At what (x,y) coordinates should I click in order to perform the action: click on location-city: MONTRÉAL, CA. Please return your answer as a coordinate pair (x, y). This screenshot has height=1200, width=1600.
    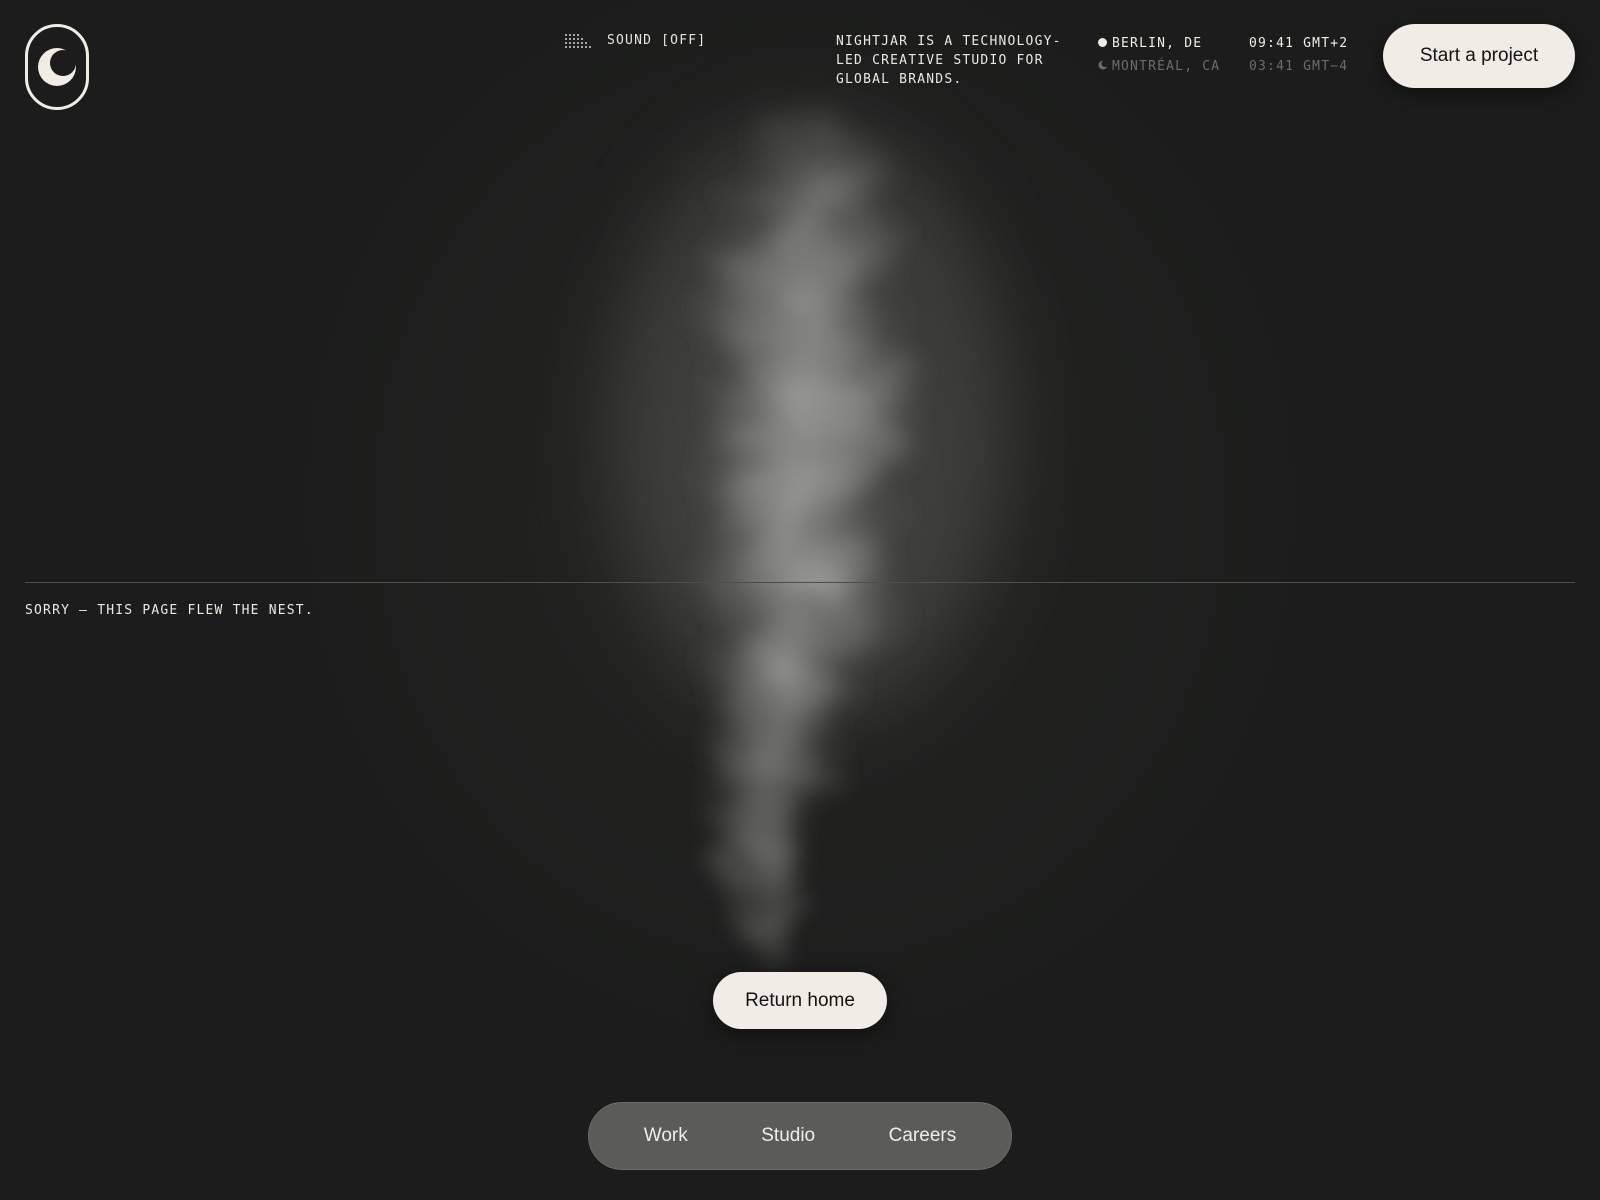
    Looking at the image, I should click on (1166, 66).